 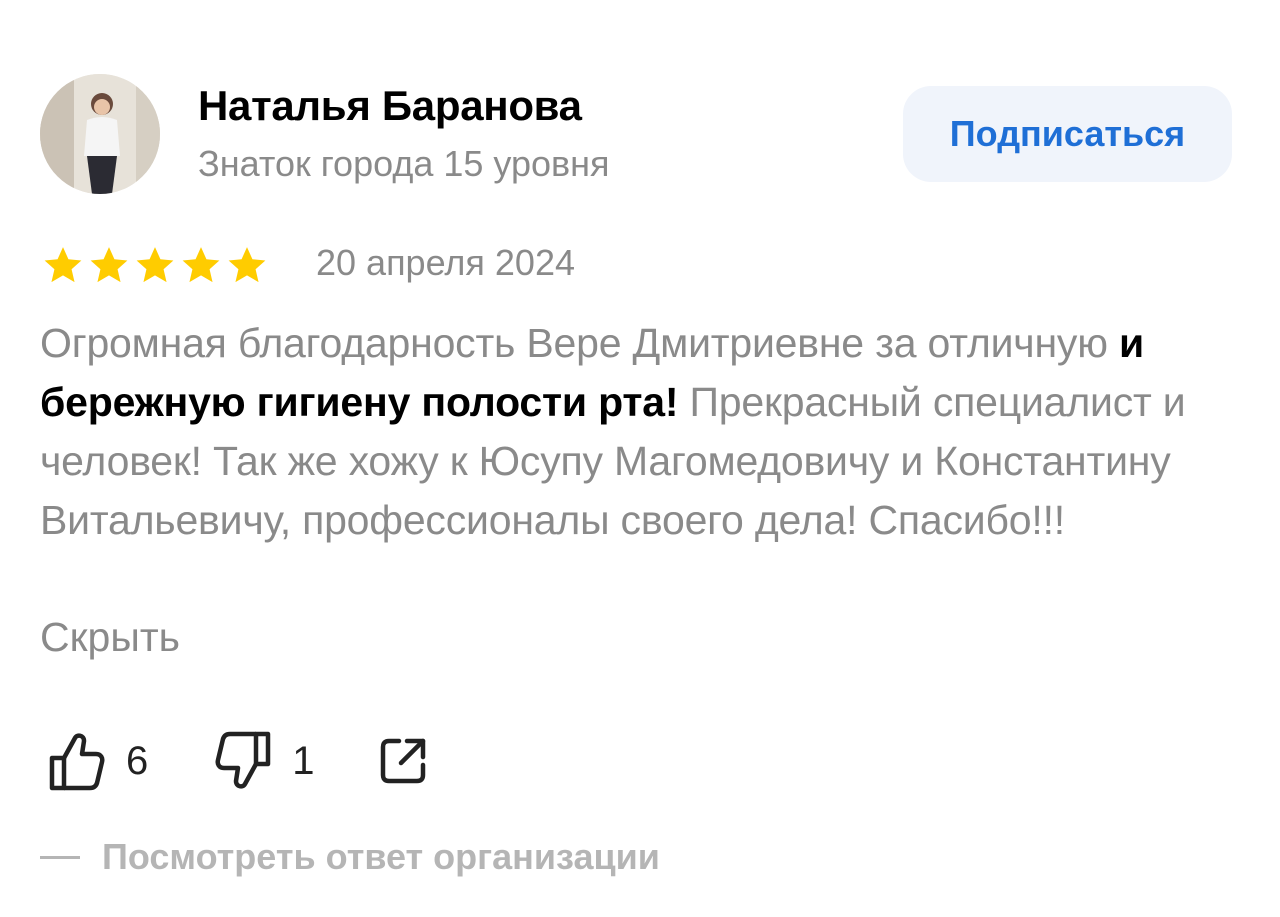 I want to click on review-actions: 6 1, so click(x=238, y=761).